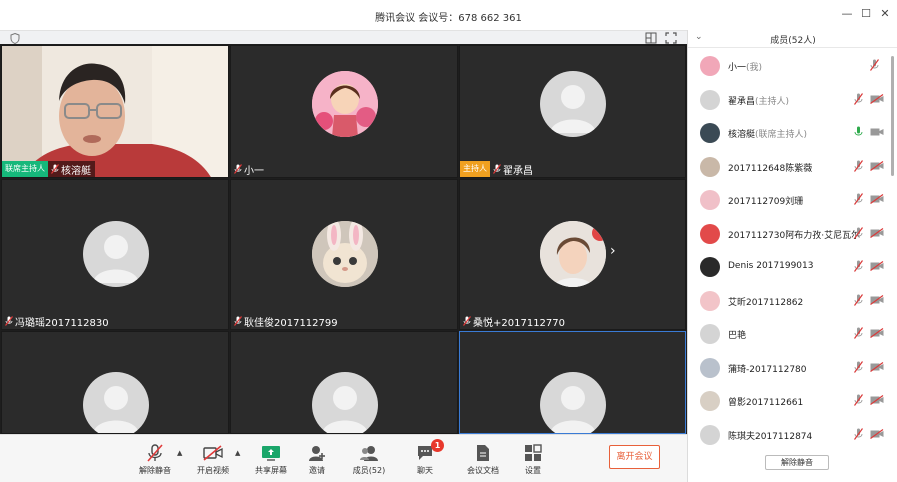  I want to click on title-bar: 腾讯会议 会议号：678 662 361 — ☐ ✕, so click(448, 15).